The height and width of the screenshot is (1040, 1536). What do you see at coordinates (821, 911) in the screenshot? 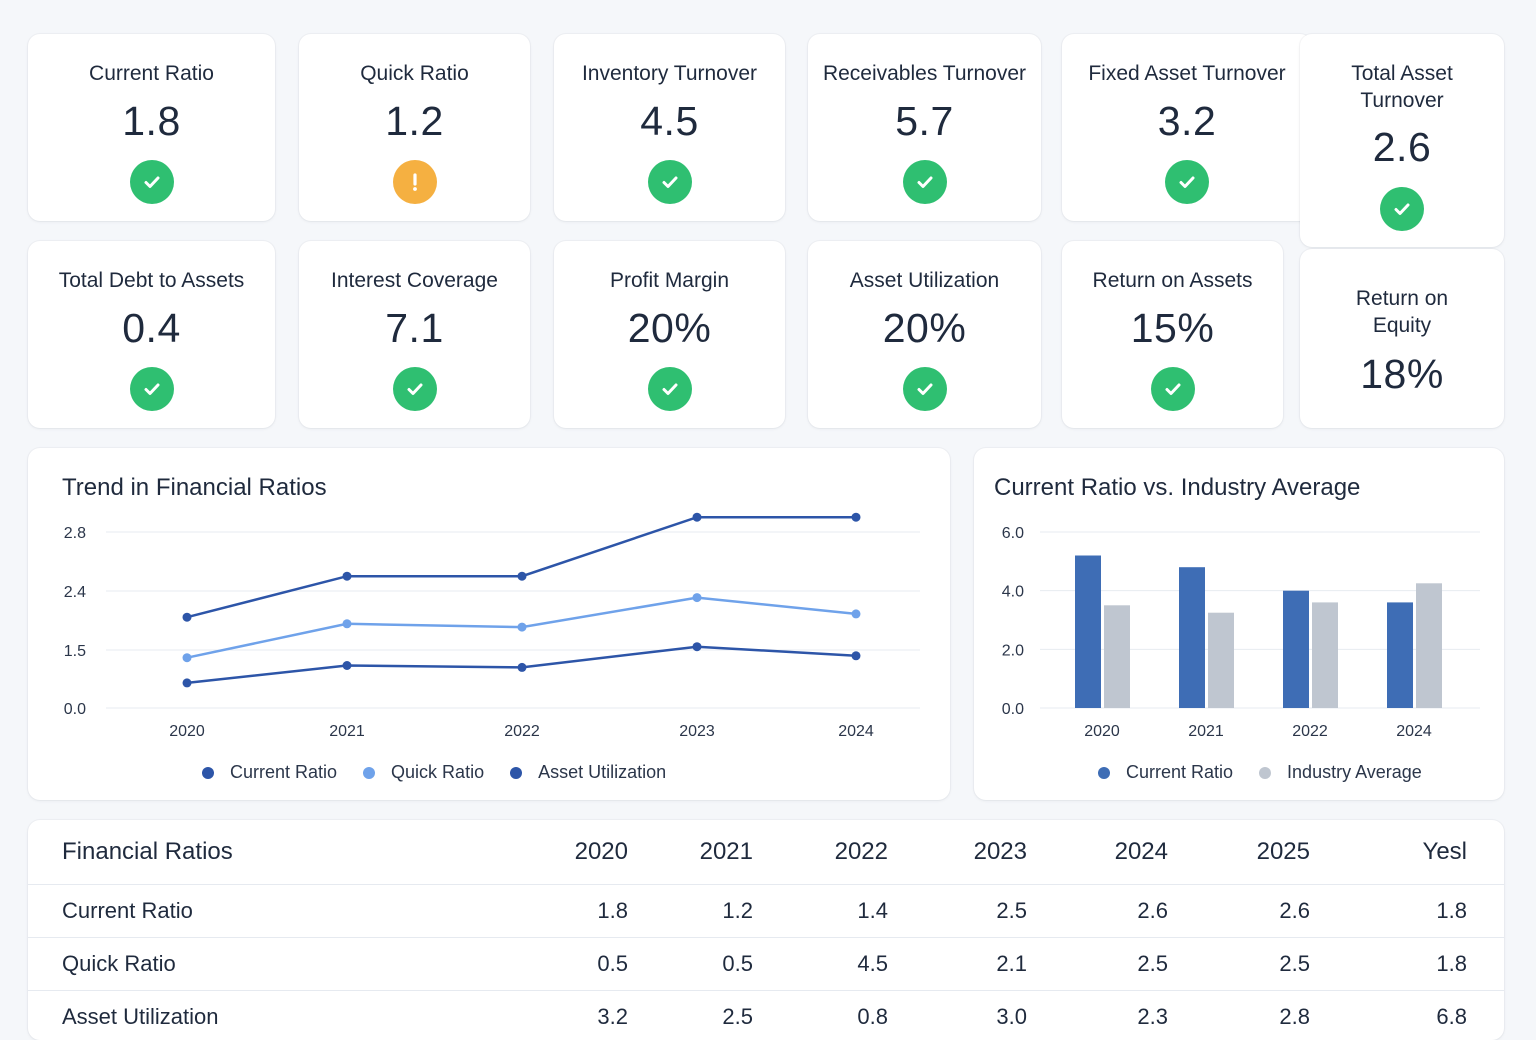
I see `table-cell: 1.4` at bounding box center [821, 911].